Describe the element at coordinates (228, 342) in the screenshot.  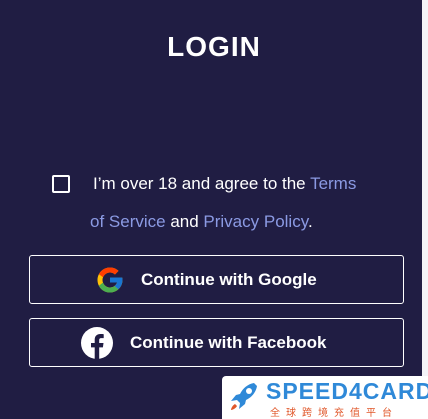
I see `facebook-button-label: Continue with Facebook` at that location.